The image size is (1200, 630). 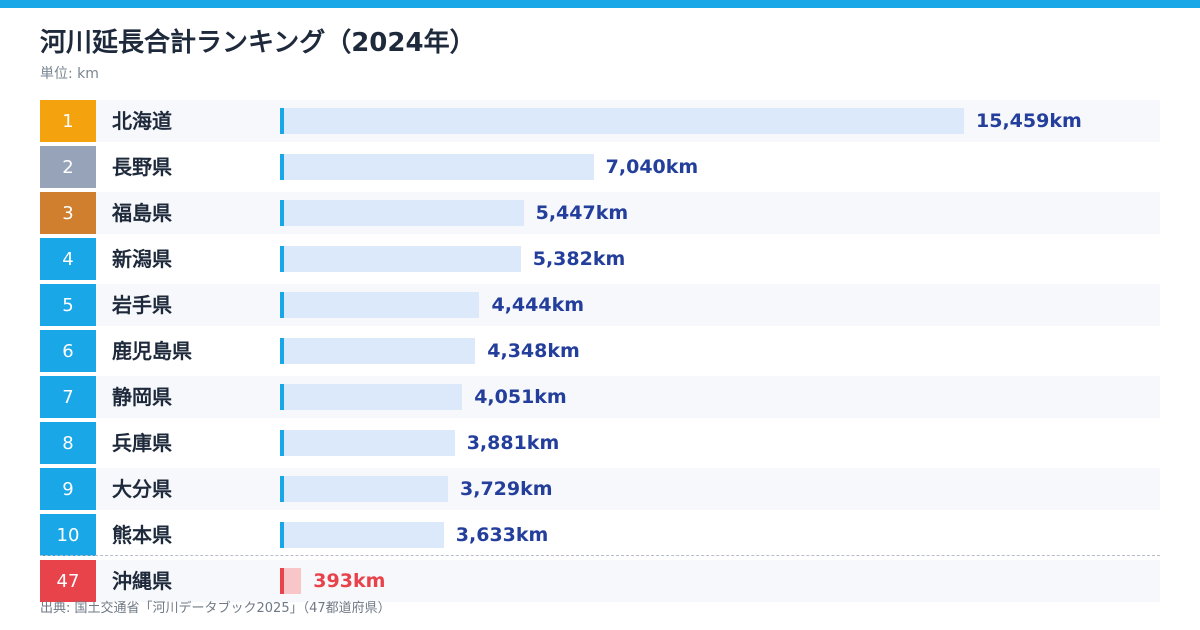 I want to click on rank-badge: 47, so click(x=68, y=581).